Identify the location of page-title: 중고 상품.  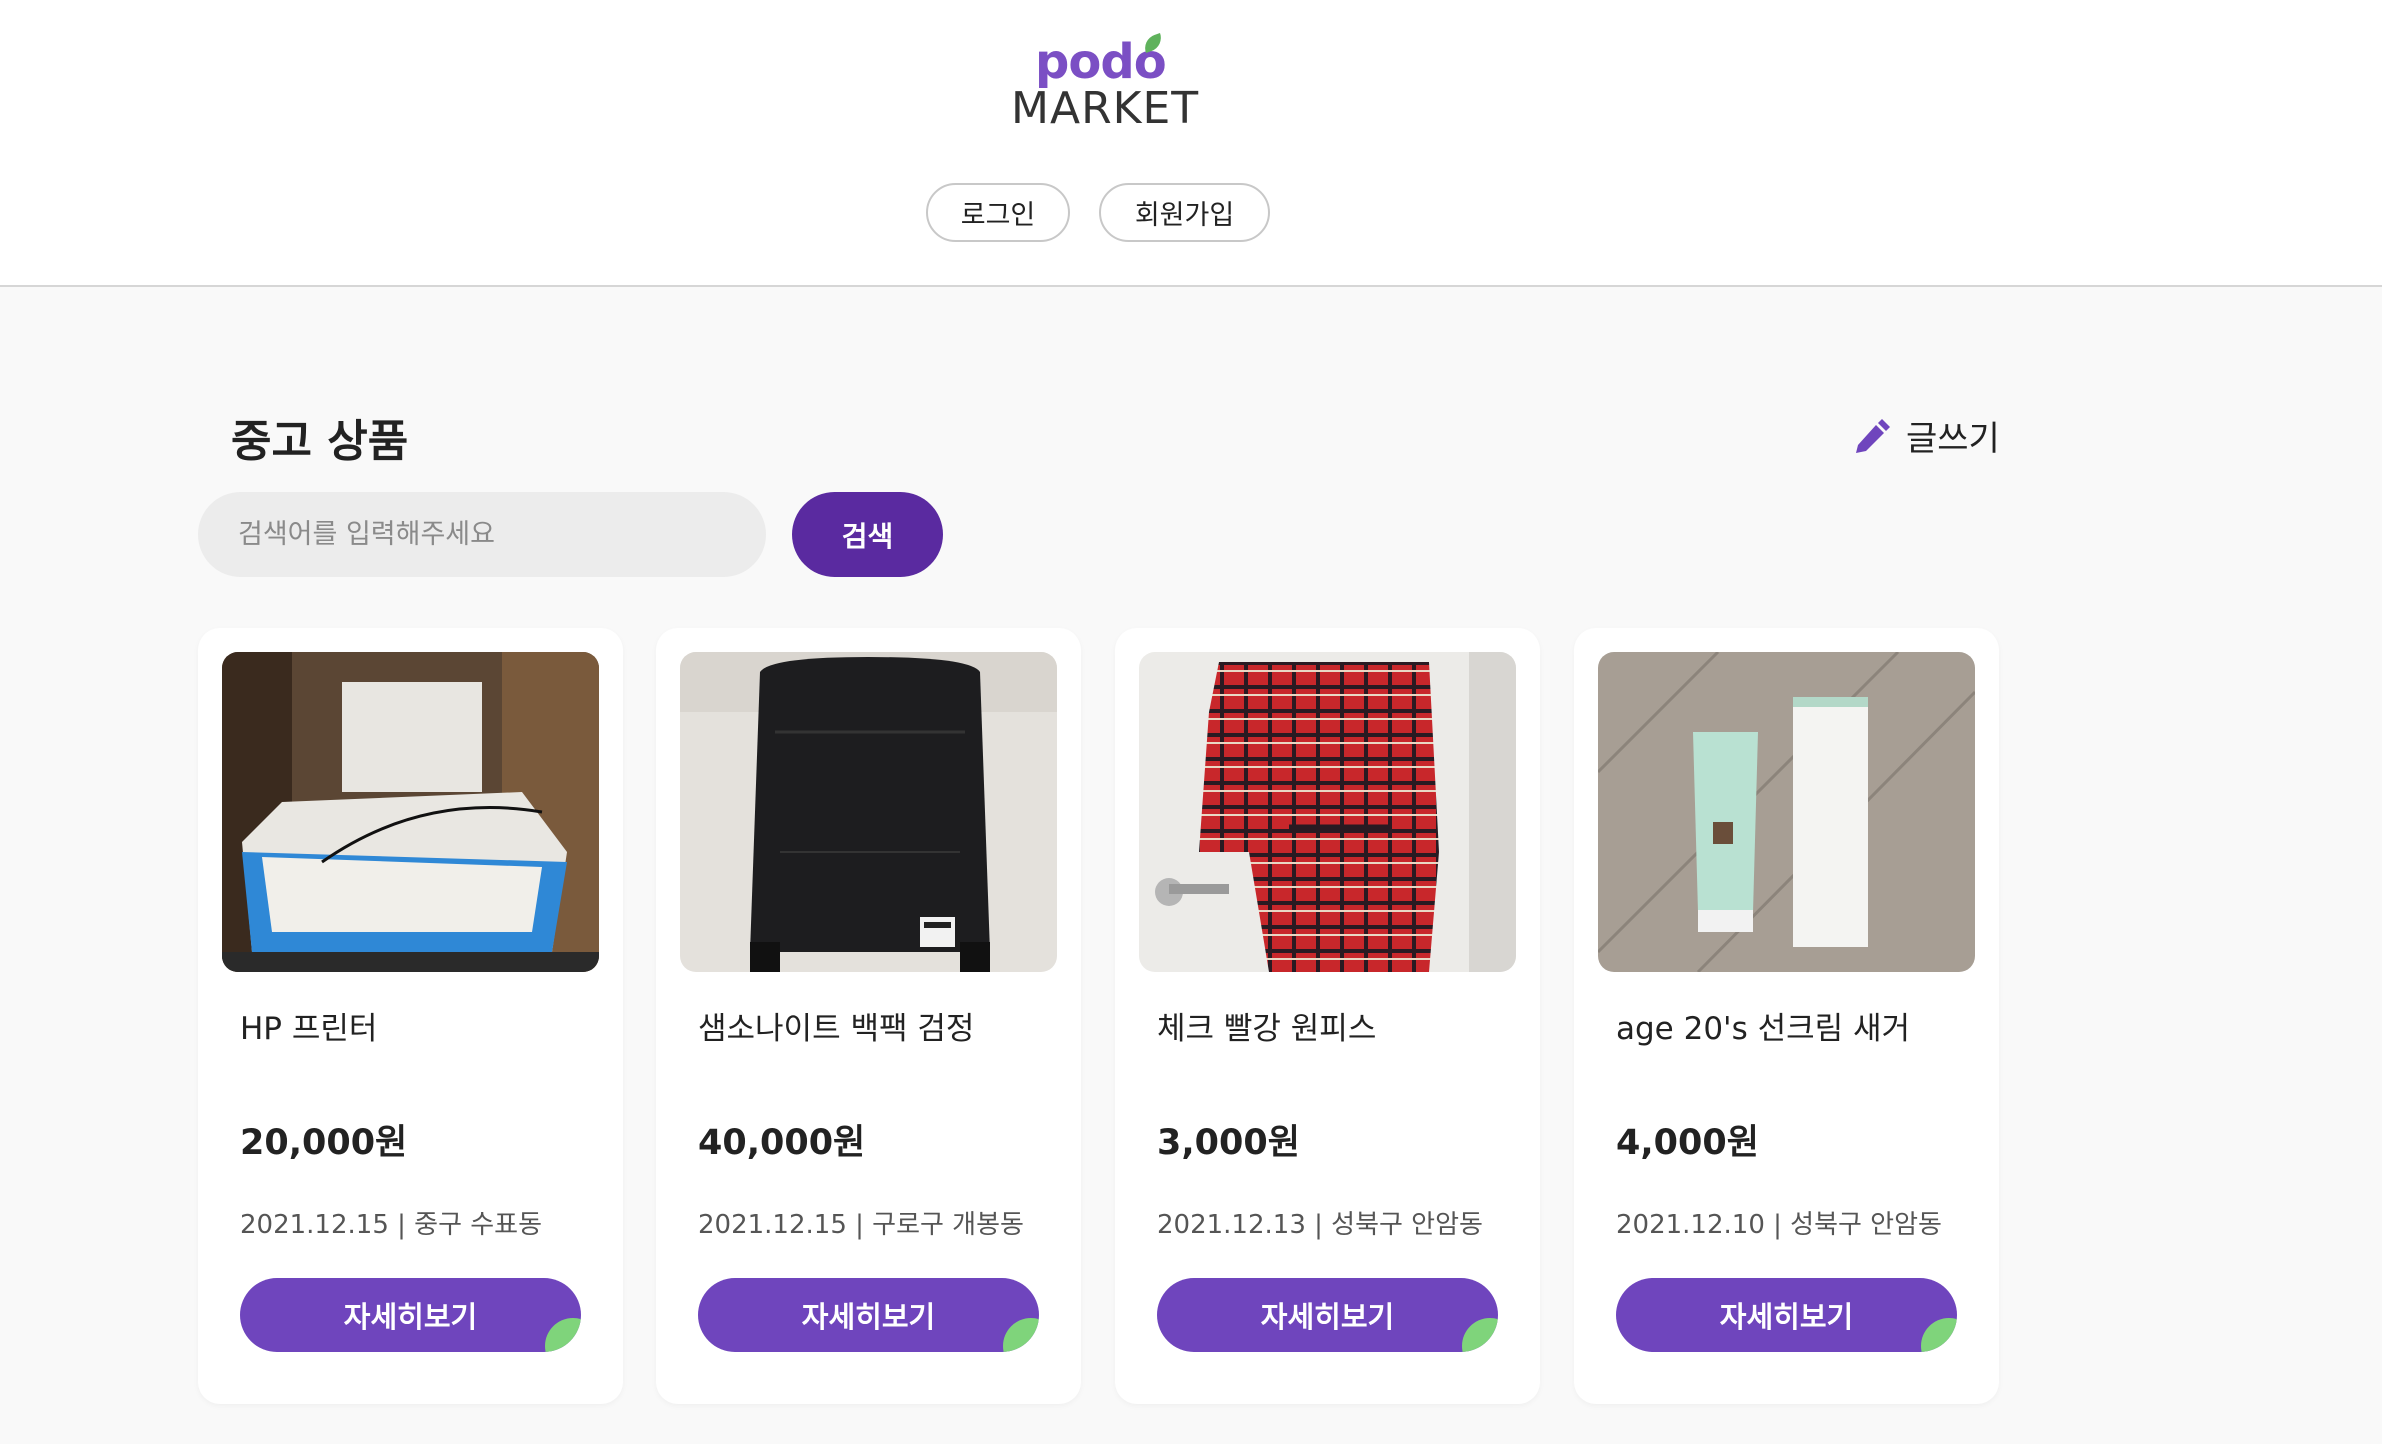
(320, 441).